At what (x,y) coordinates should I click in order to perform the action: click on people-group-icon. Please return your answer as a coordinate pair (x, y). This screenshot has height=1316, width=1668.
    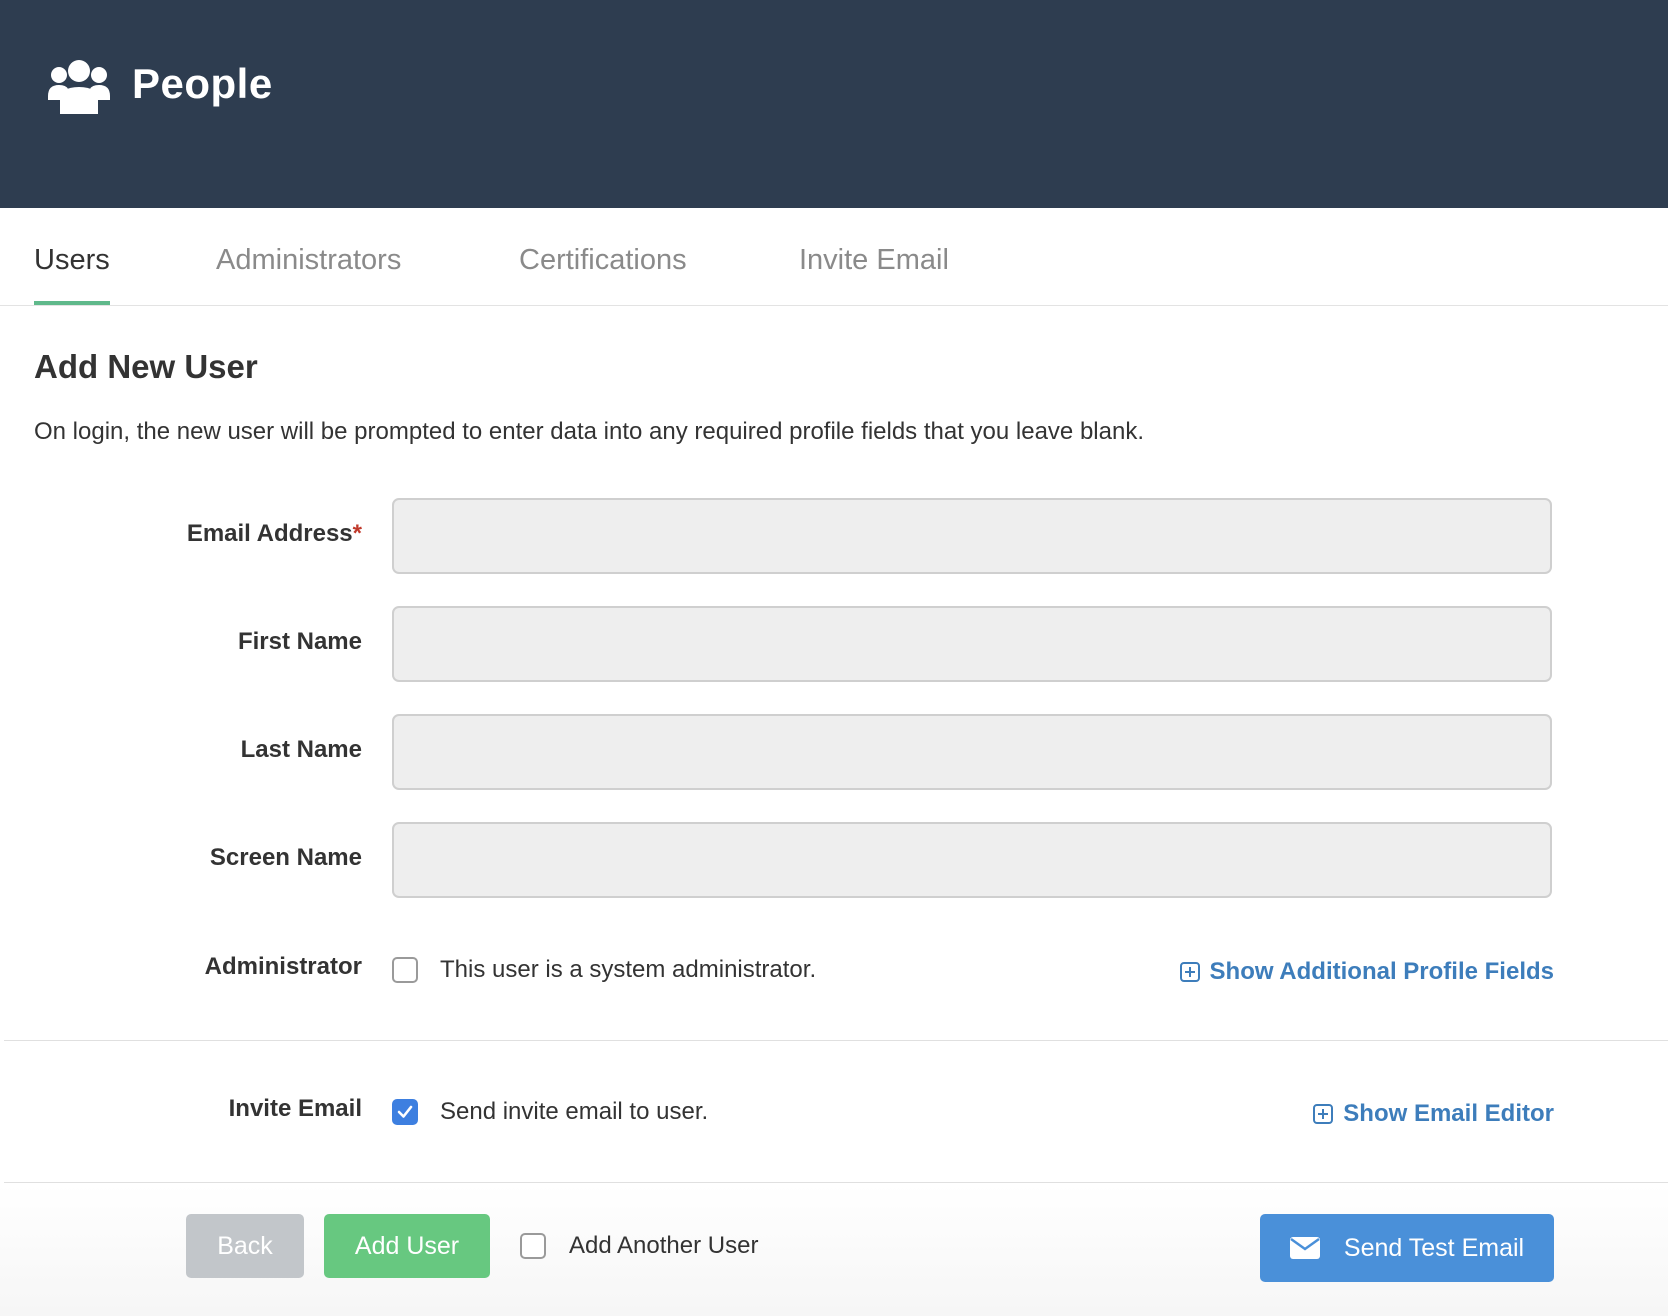
    Looking at the image, I should click on (79, 87).